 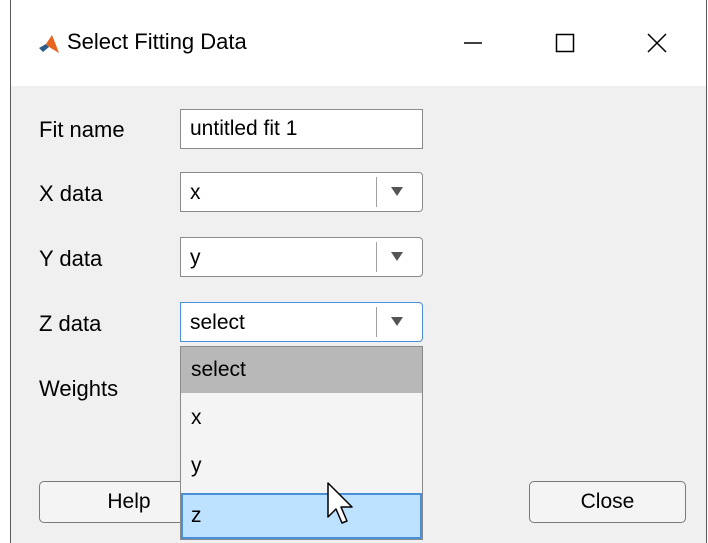 What do you see at coordinates (49, 44) in the screenshot?
I see `matlab-logo-icon` at bounding box center [49, 44].